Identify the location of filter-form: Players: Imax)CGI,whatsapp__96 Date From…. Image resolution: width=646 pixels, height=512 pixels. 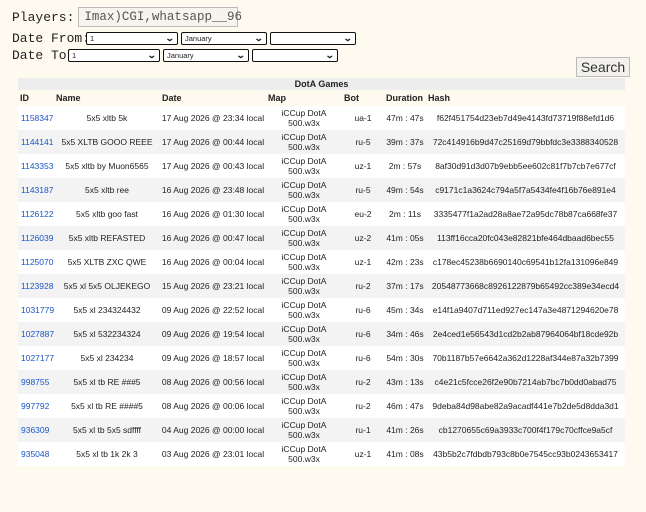
(185, 34).